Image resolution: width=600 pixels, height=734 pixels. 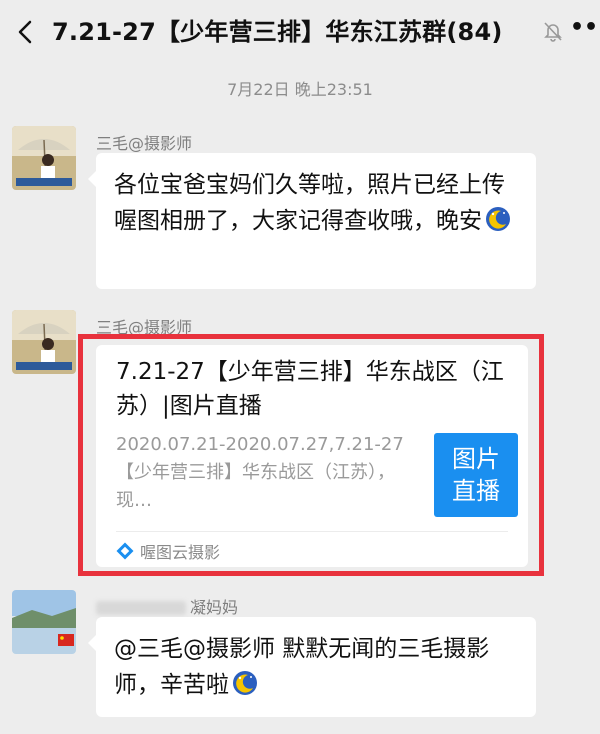 I want to click on message-bubble: @三毛@摄影师 默默无闻的三毛摄影师，辛苦啦, so click(x=312, y=667).